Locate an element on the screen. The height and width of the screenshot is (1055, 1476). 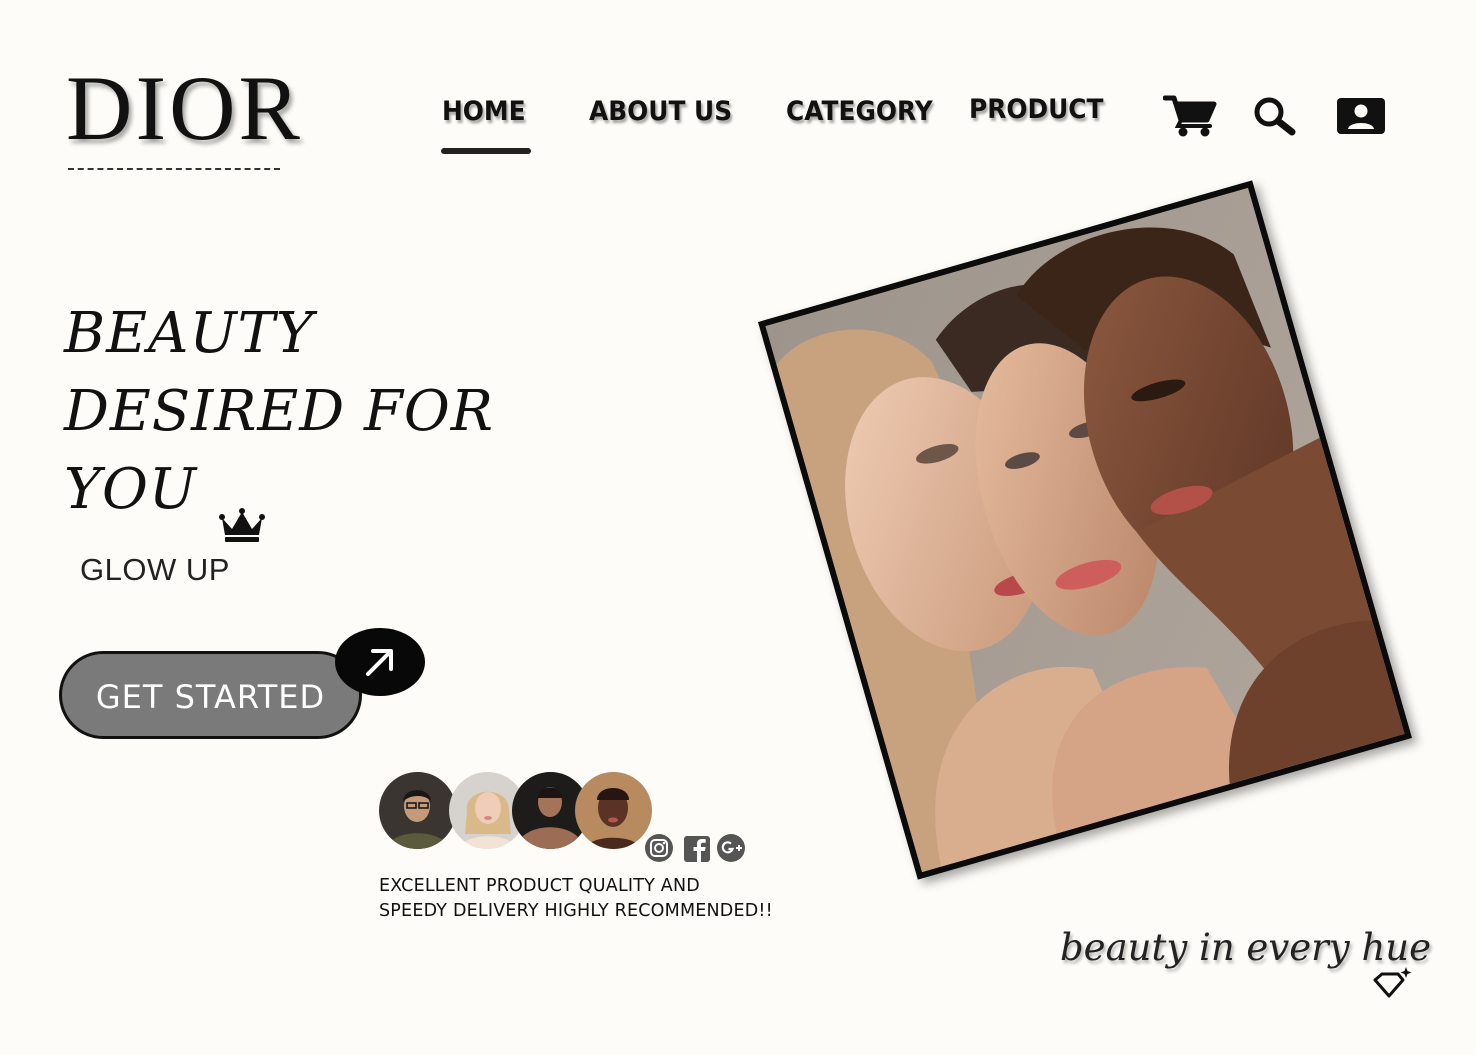
review-line-1: EXCELLENT PRODUCT QUALITY AND is located at coordinates (539, 886).